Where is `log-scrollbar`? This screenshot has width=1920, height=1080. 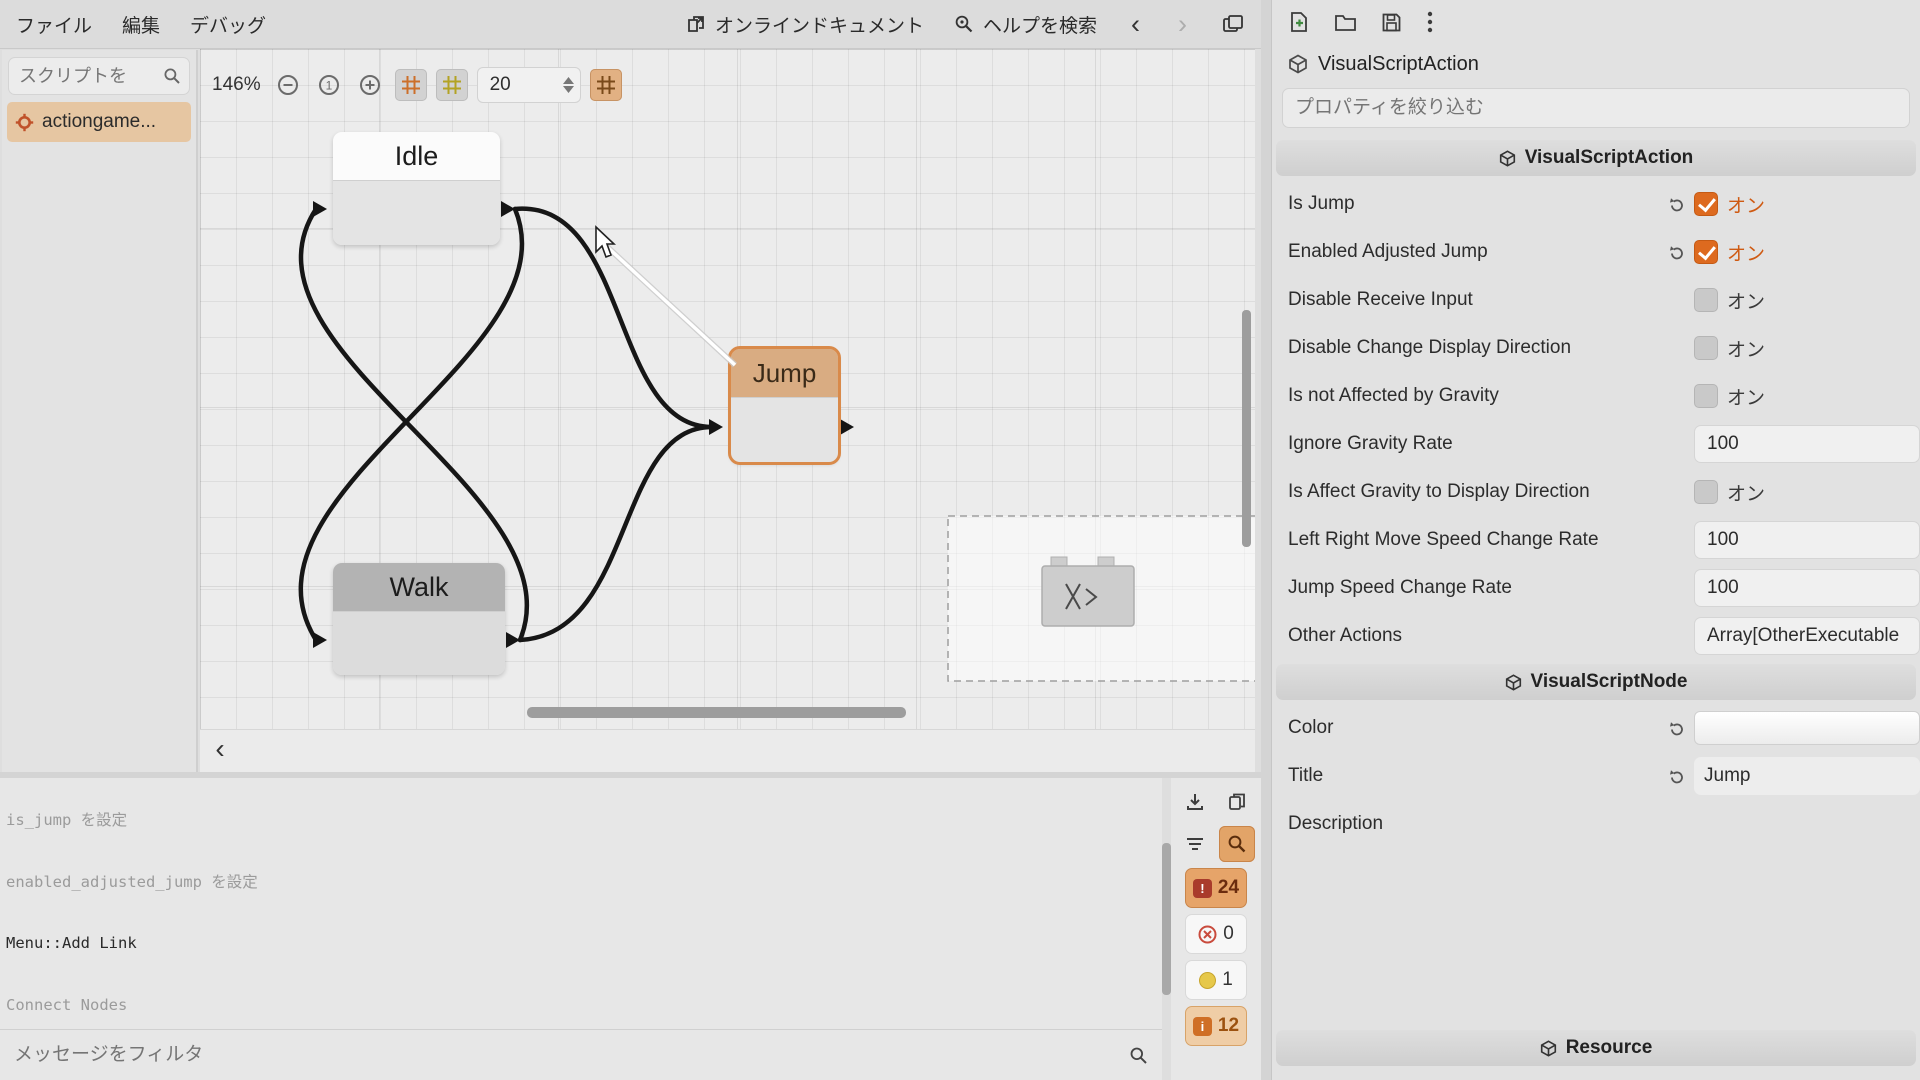
log-scrollbar is located at coordinates (1166, 929).